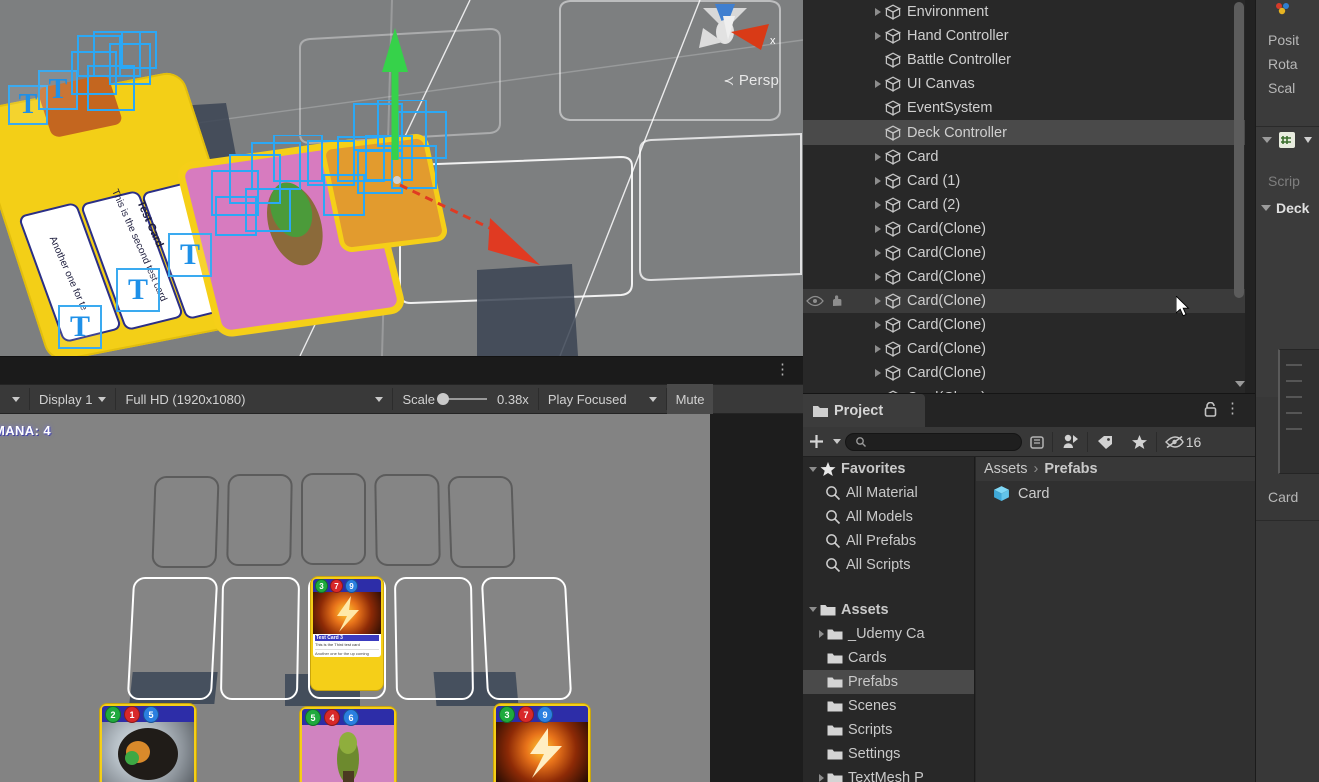  What do you see at coordinates (1029, 181) in the screenshot?
I see `hierarchy-item: Card (1)` at bounding box center [1029, 181].